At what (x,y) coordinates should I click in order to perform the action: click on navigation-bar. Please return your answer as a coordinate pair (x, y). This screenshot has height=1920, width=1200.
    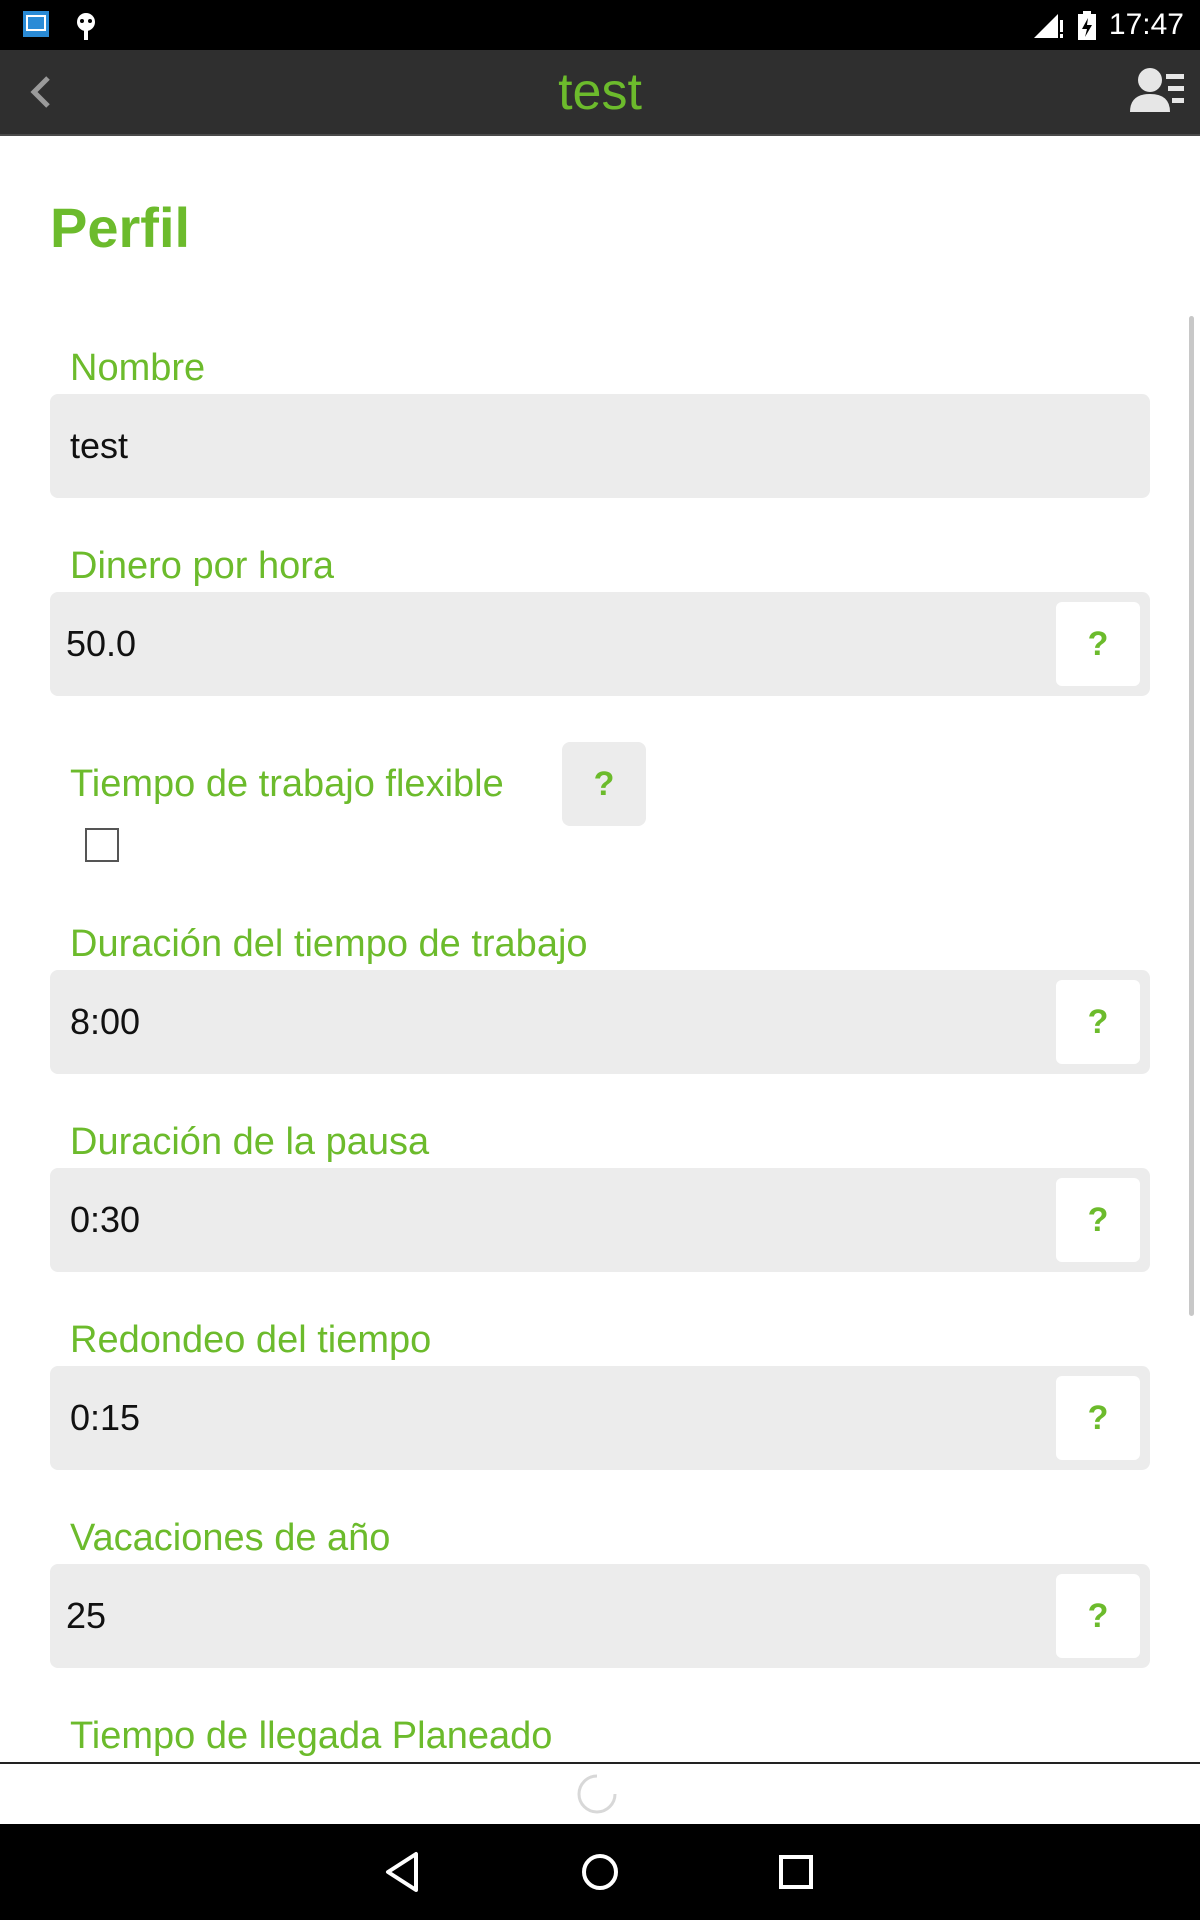
    Looking at the image, I should click on (600, 1872).